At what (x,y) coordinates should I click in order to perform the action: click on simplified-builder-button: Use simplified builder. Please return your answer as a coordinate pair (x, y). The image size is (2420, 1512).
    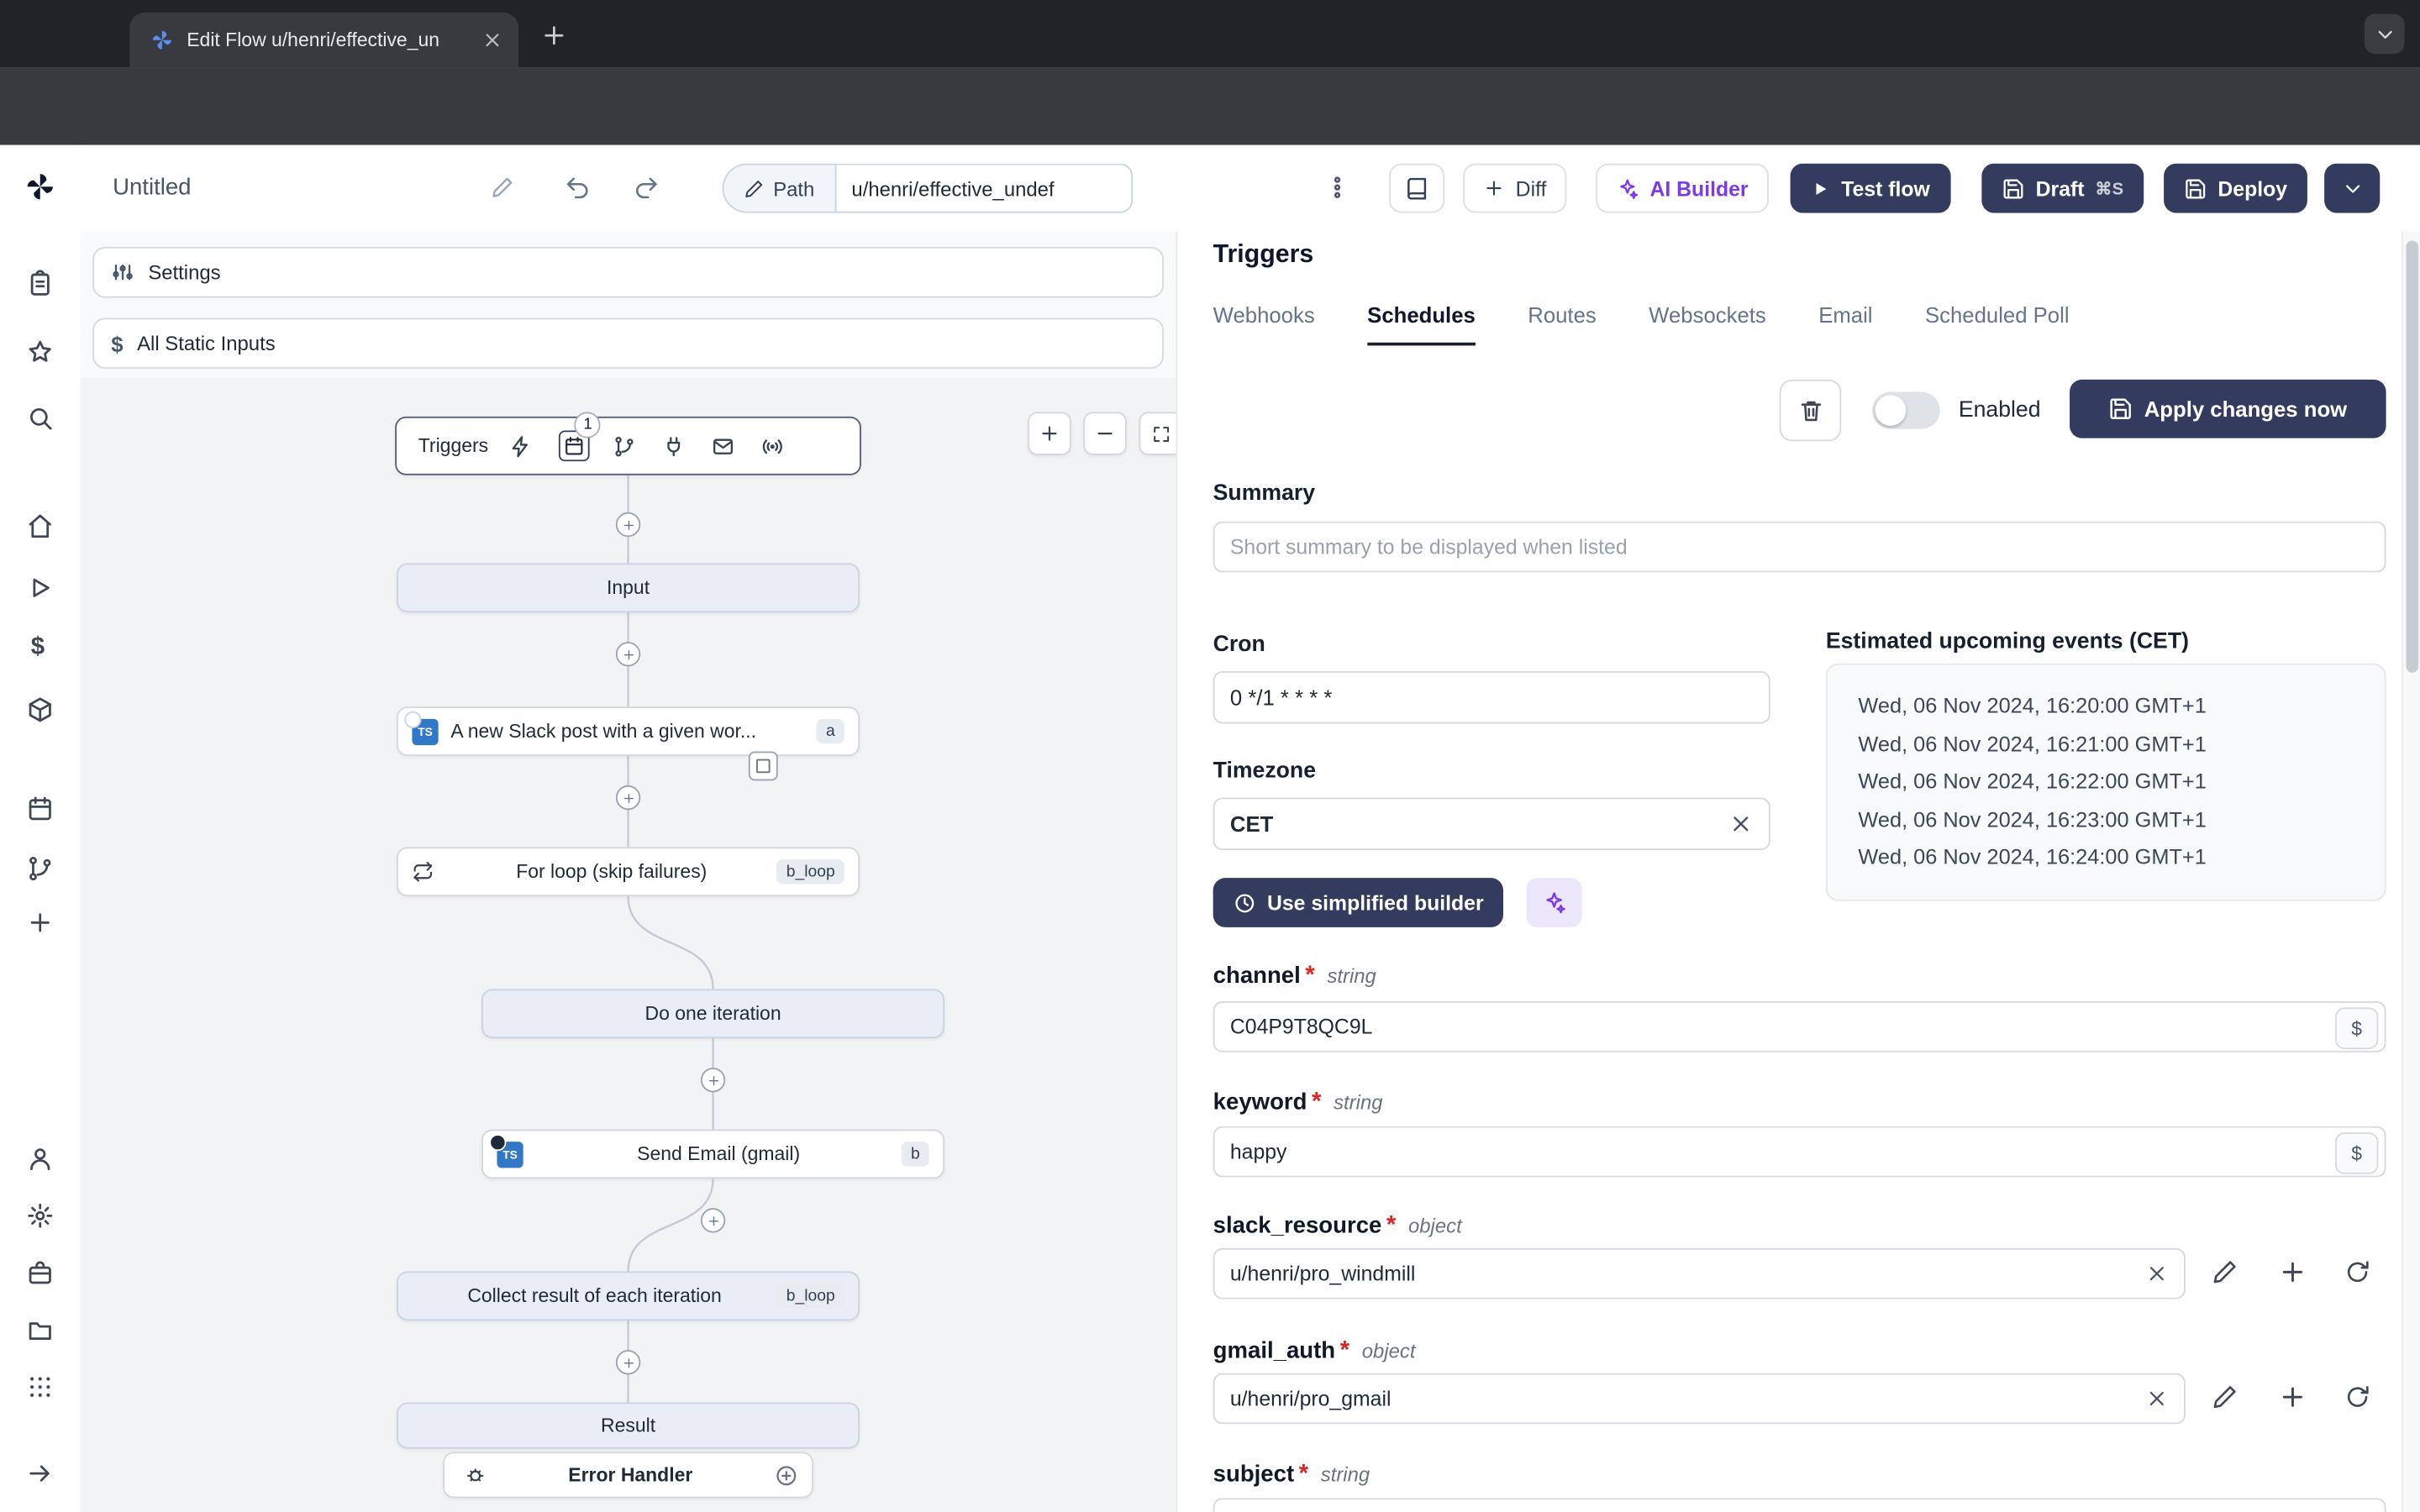
    Looking at the image, I should click on (1358, 902).